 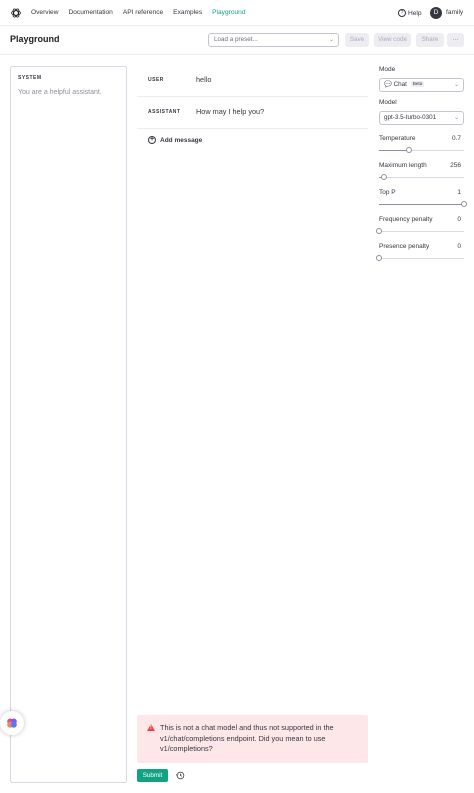 What do you see at coordinates (273, 40) in the screenshot?
I see `preset-select: Load a preset... ⌄` at bounding box center [273, 40].